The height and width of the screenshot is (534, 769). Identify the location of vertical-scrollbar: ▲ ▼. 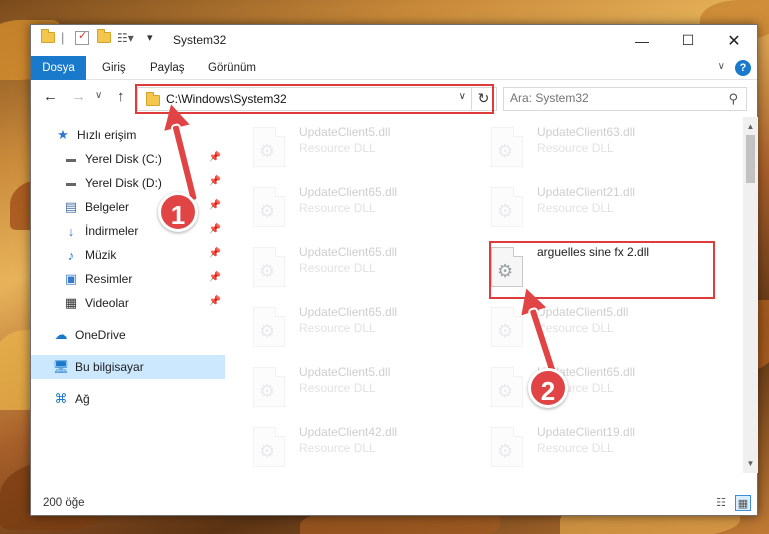
(750, 295).